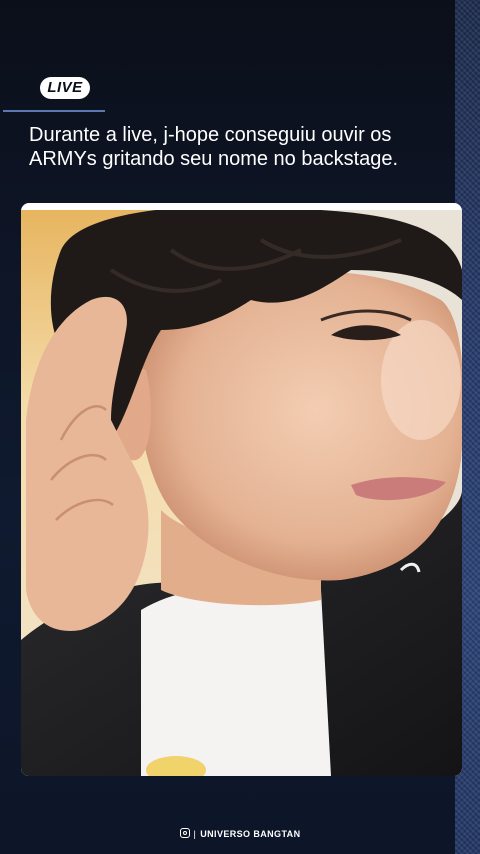  Describe the element at coordinates (54, 111) in the screenshot. I see `badge-underline-divider` at that location.